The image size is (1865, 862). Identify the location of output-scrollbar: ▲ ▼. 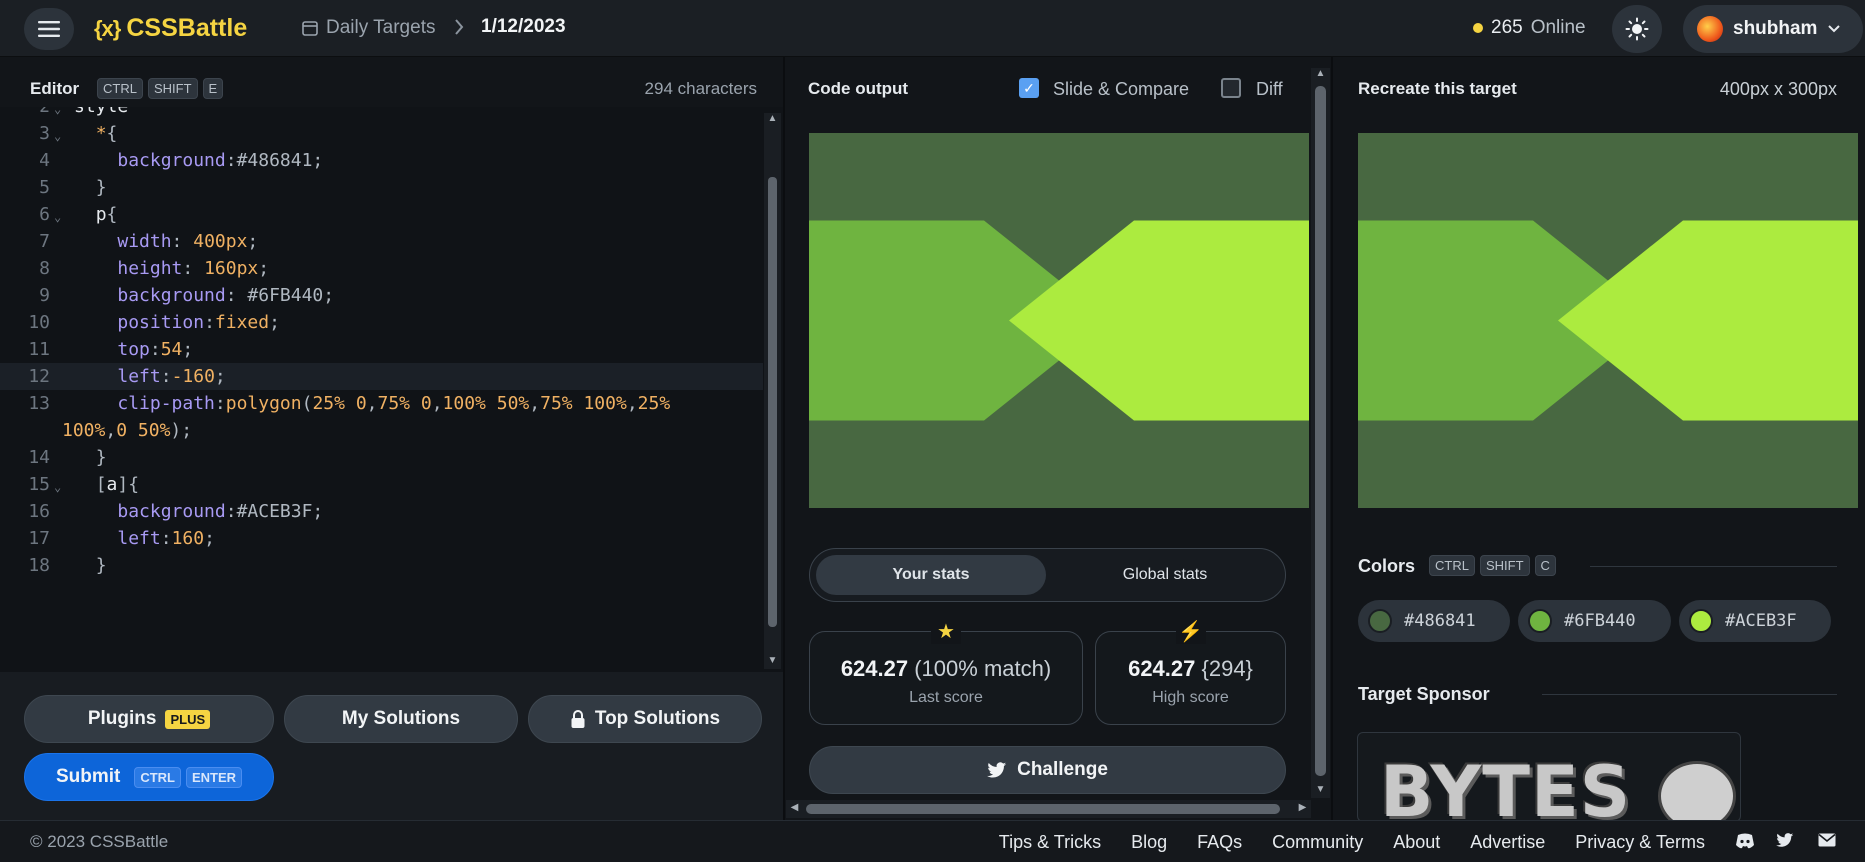
(1320, 433).